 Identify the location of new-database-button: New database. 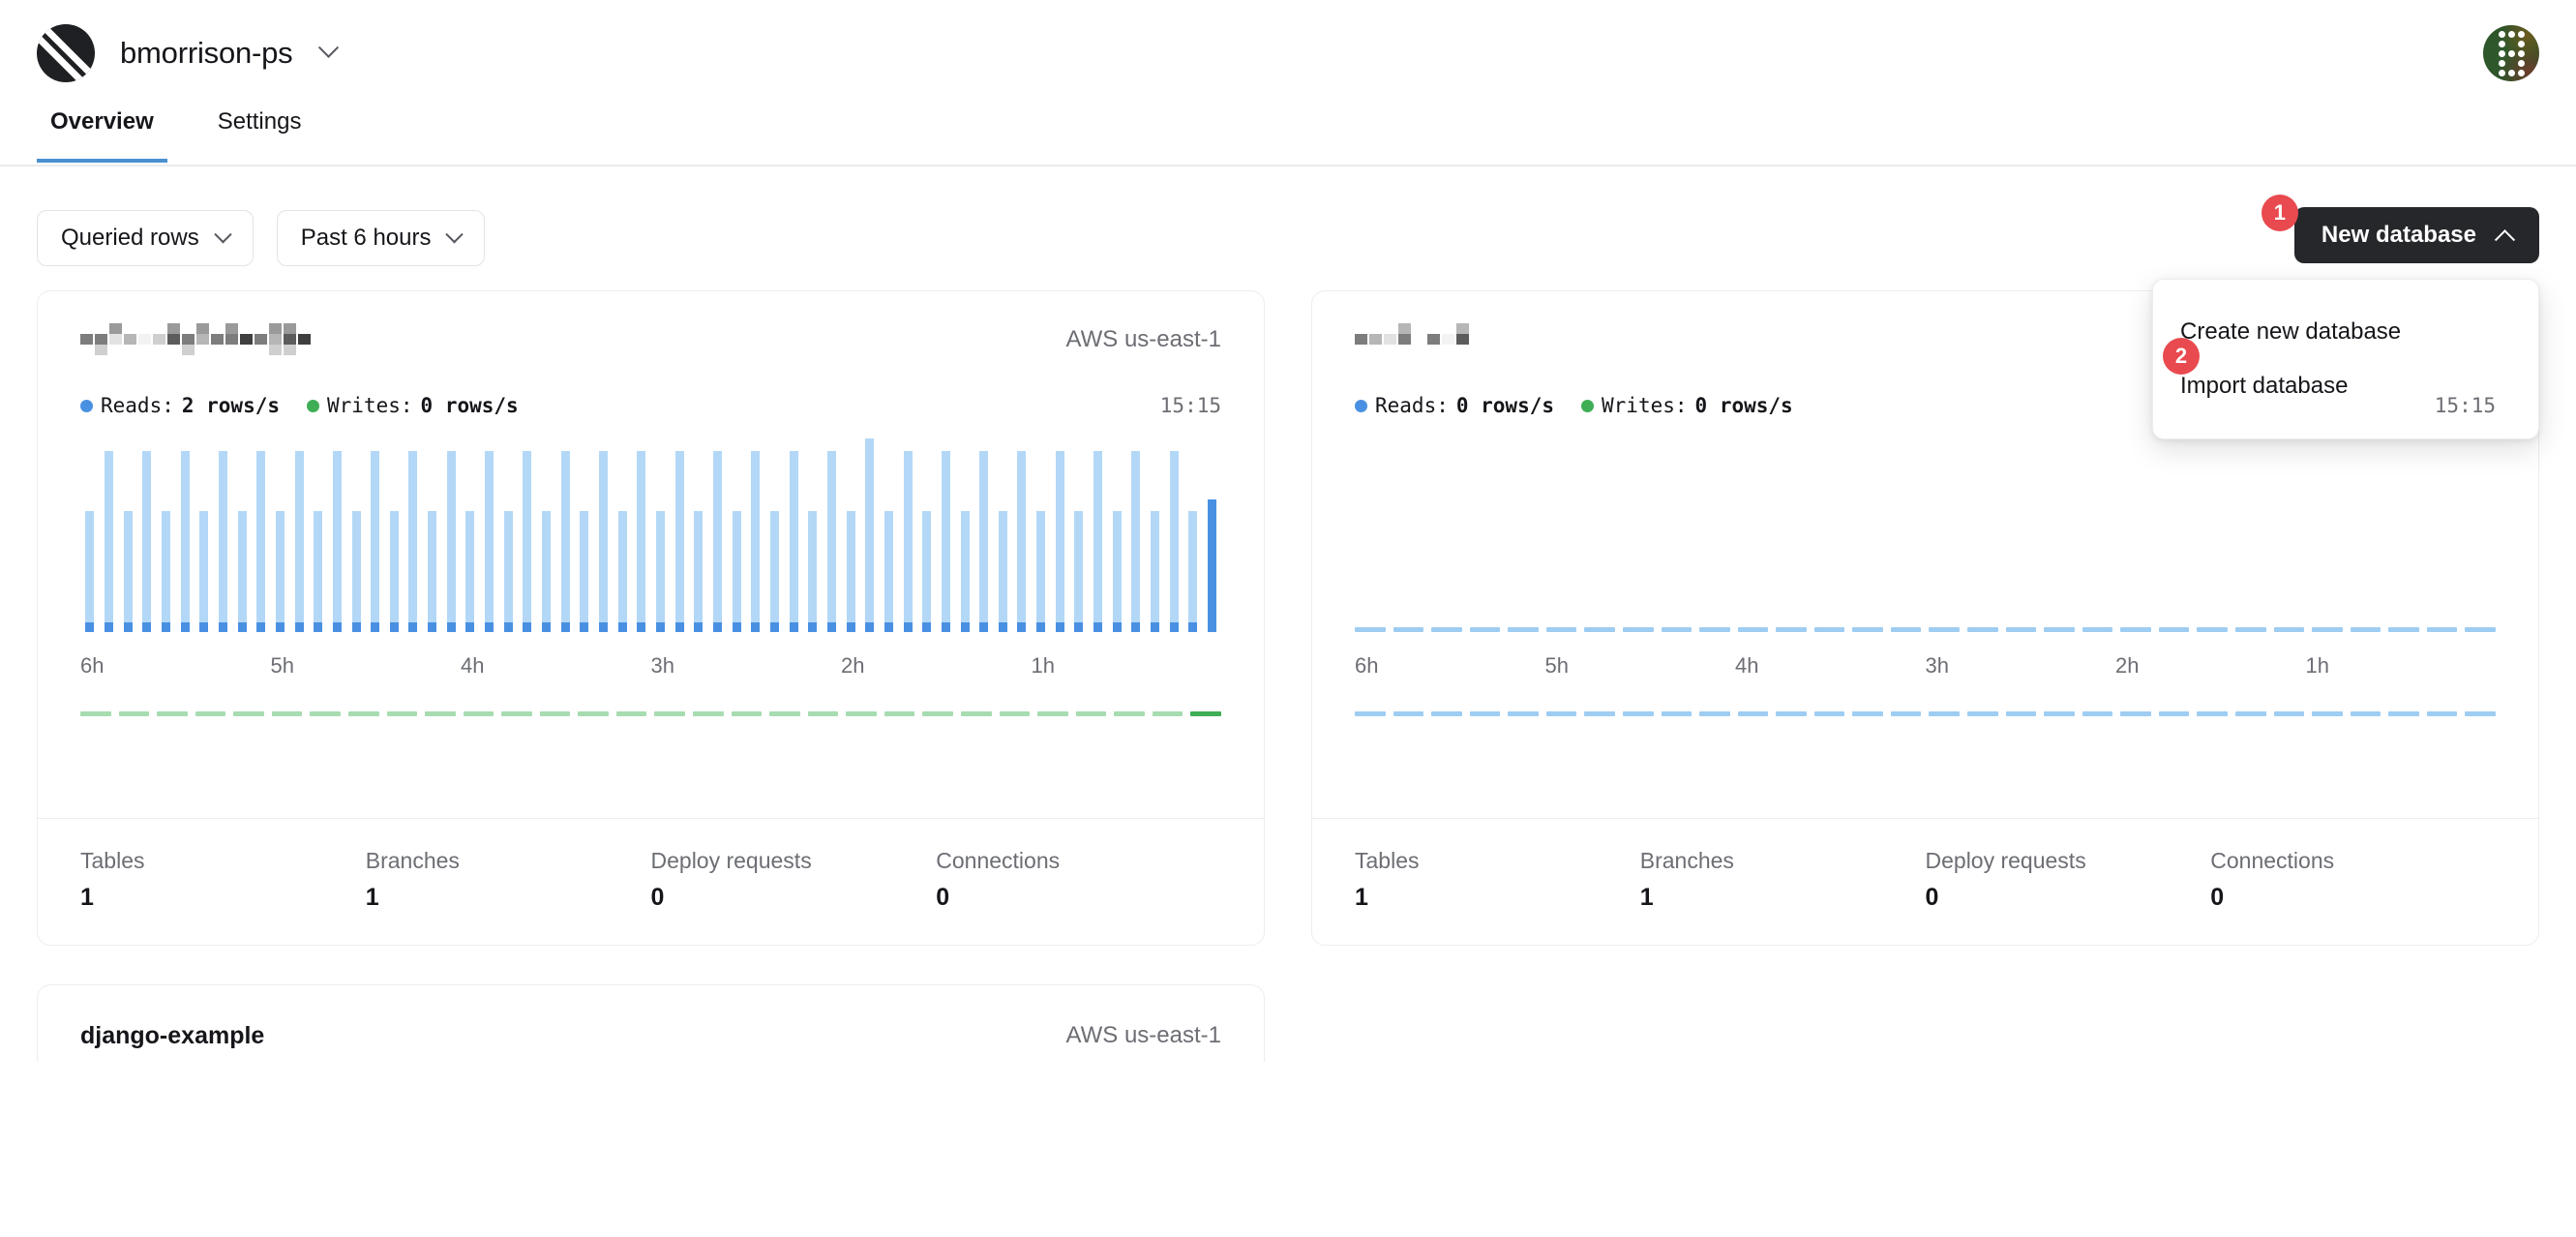
(2416, 235).